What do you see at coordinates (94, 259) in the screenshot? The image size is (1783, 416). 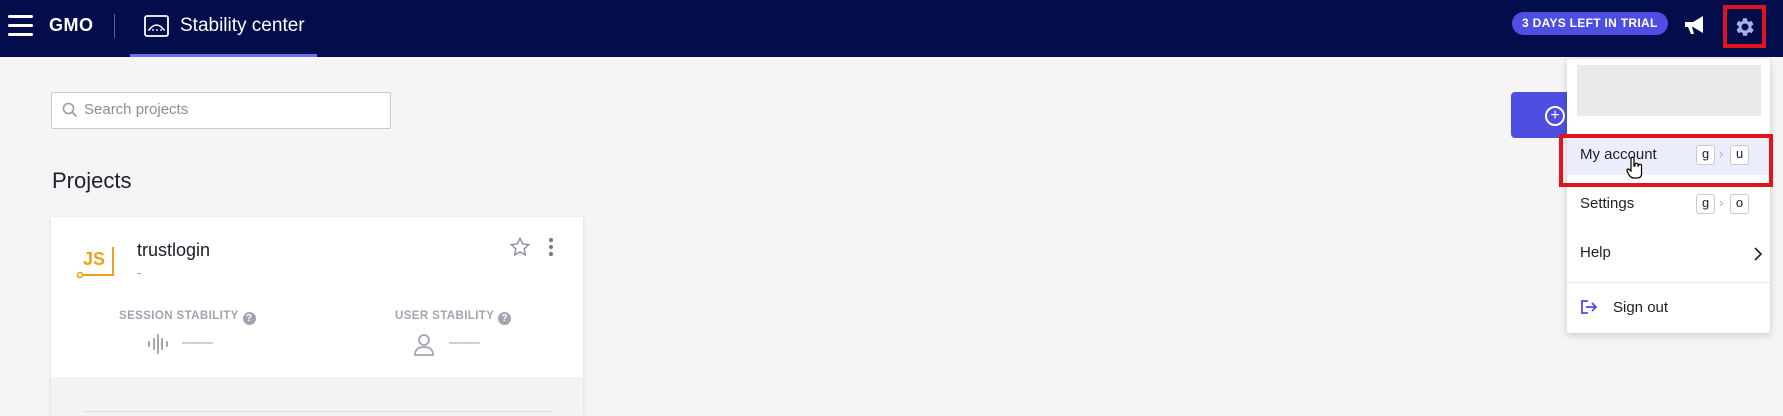 I see `logo-text: JS` at bounding box center [94, 259].